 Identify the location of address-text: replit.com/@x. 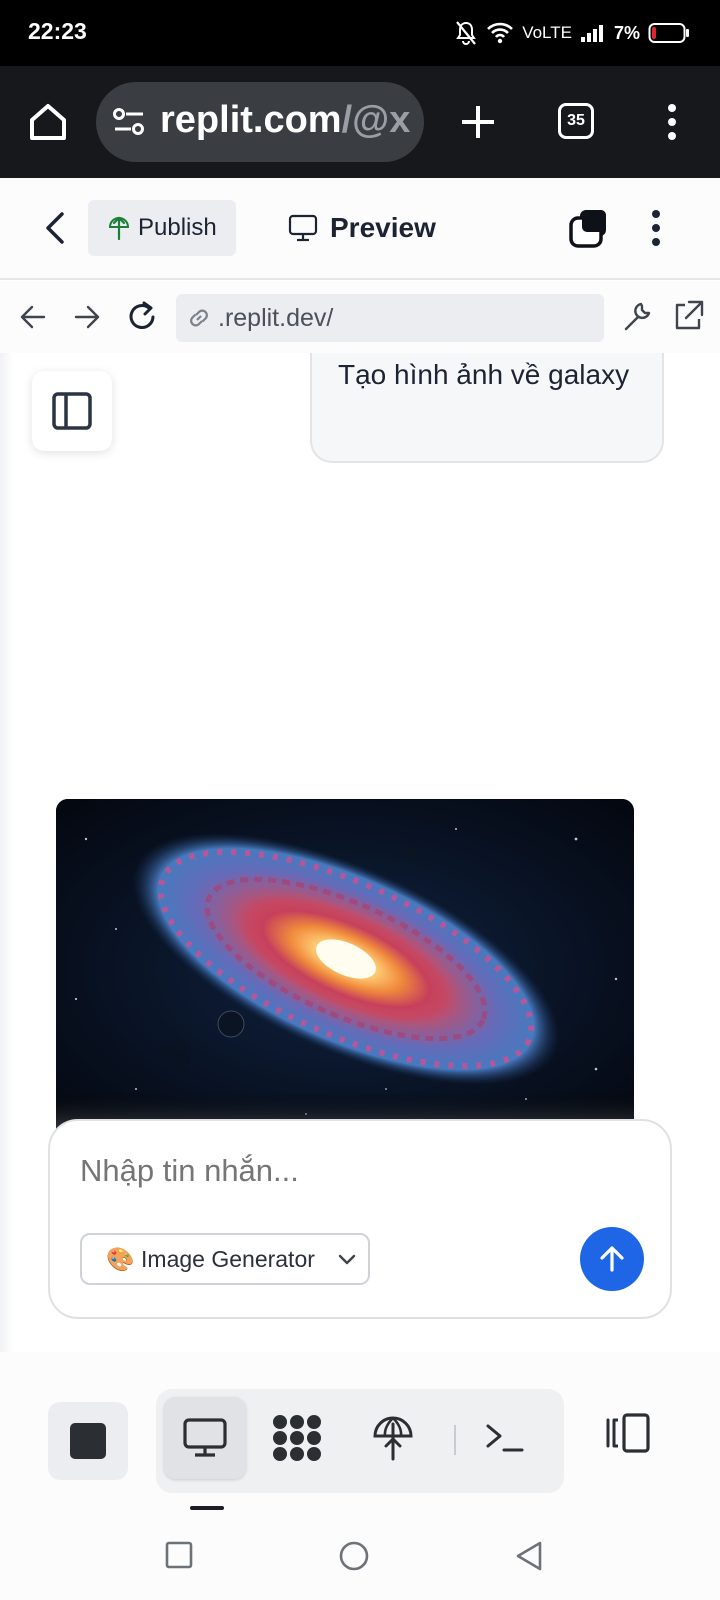
(285, 120).